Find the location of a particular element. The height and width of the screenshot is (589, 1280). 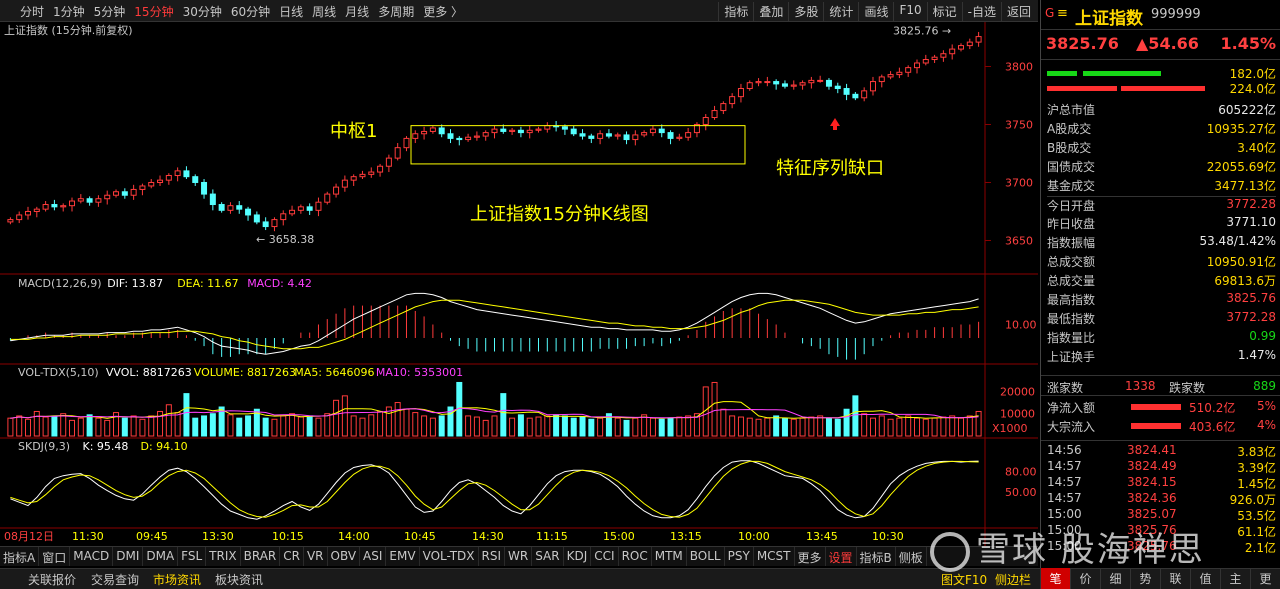

time-label: 13:45 is located at coordinates (822, 536).